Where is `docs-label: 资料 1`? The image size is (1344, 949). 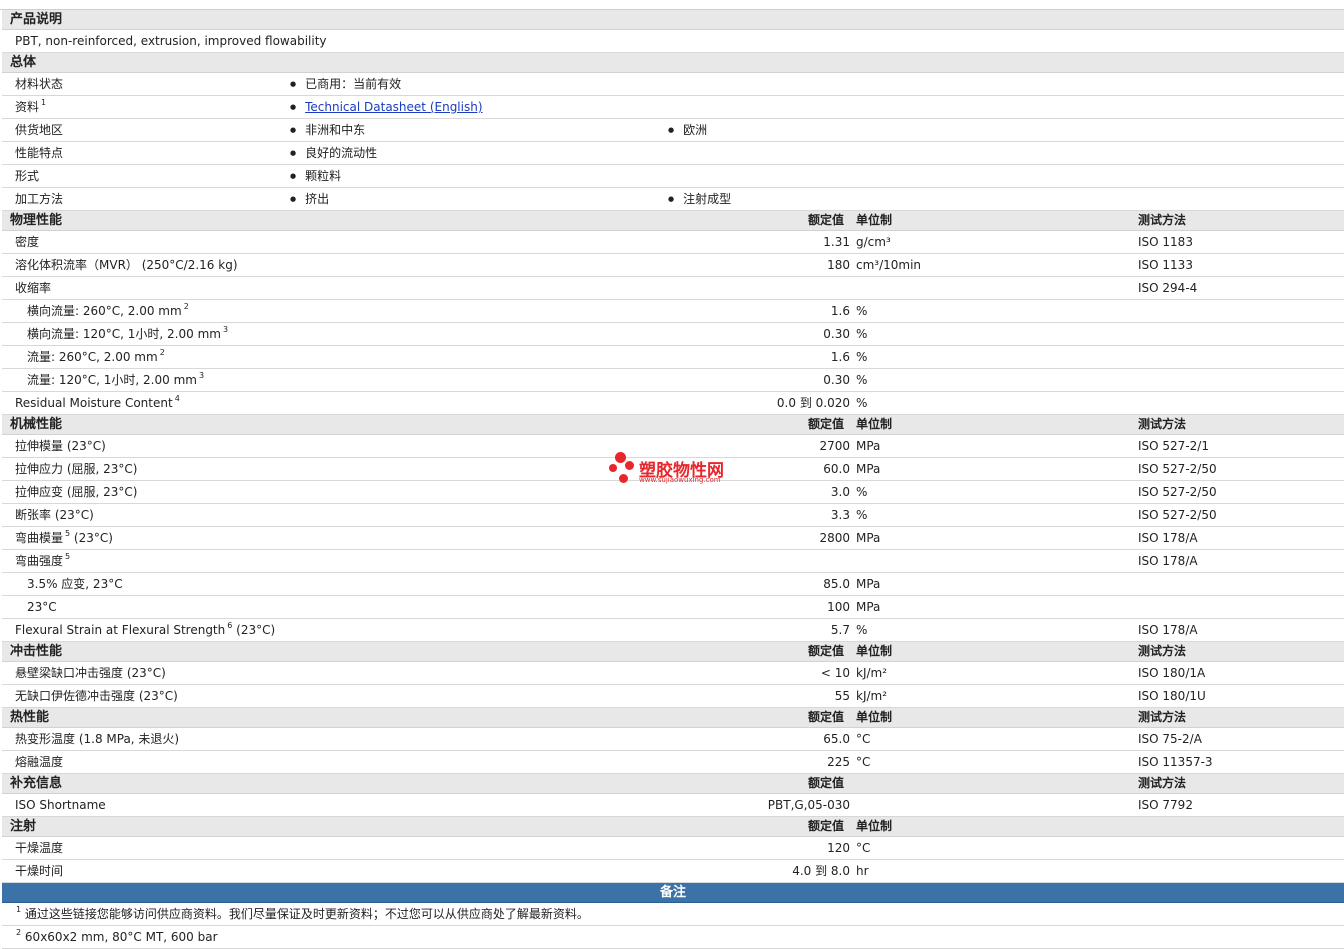 docs-label: 资料 1 is located at coordinates (31, 106).